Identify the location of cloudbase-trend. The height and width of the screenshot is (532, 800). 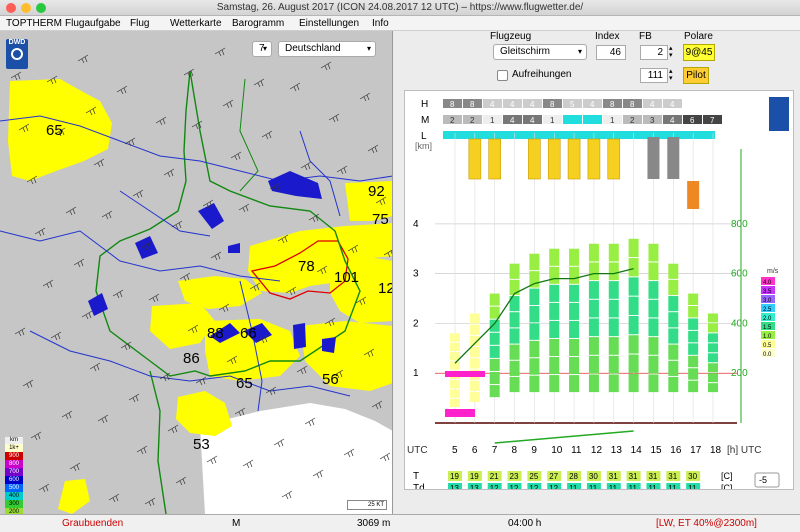
(564, 437).